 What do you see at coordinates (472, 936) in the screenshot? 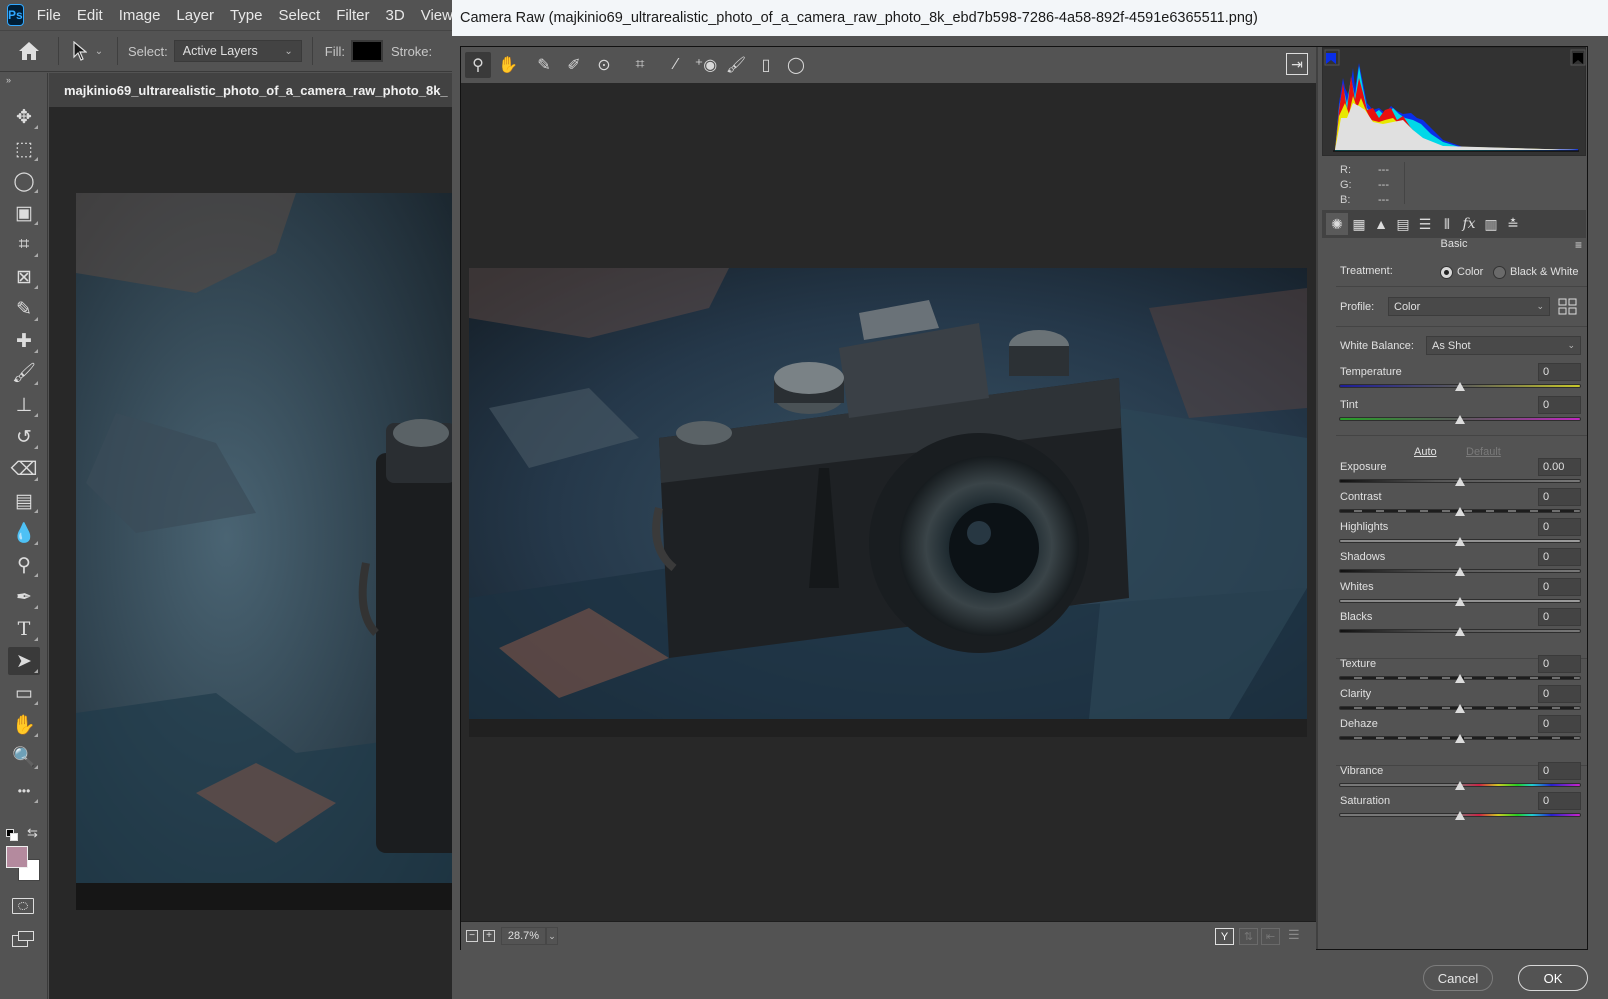
I see `zoom-out-button: −` at bounding box center [472, 936].